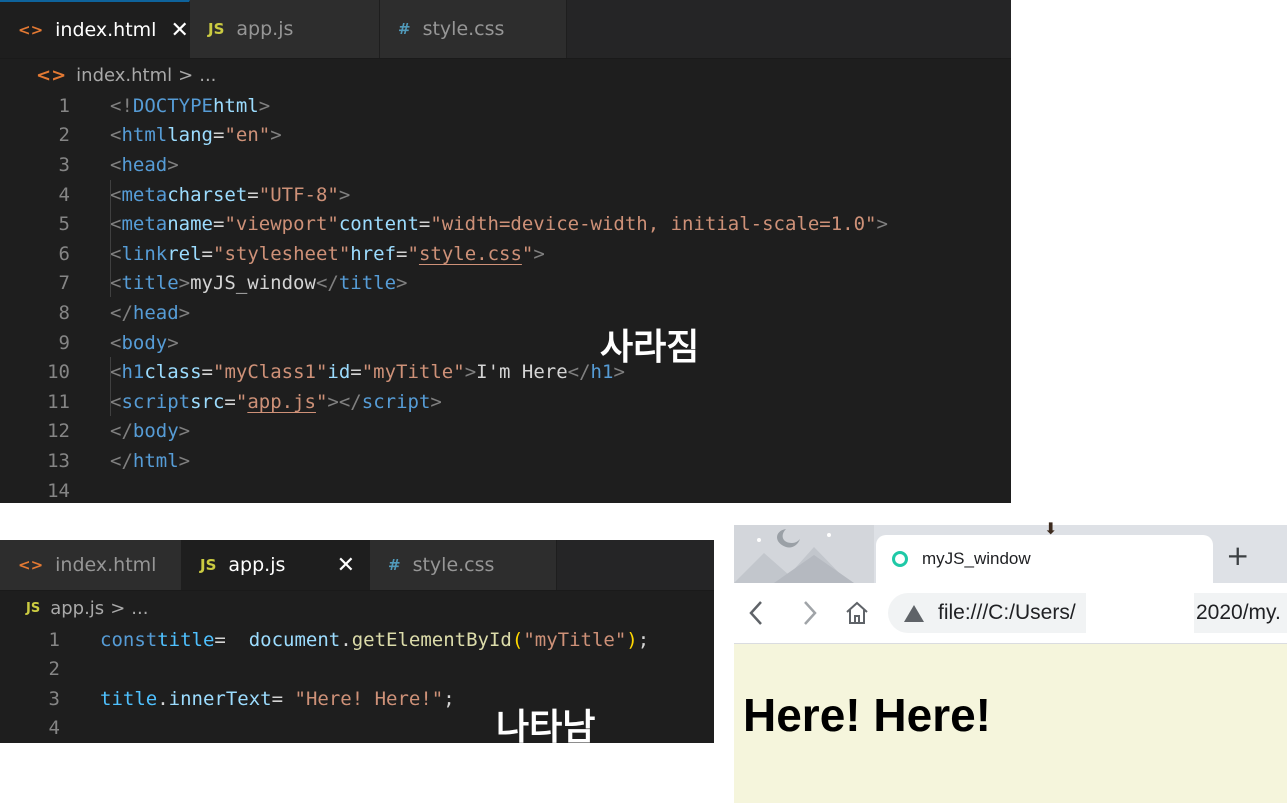  What do you see at coordinates (64, 283) in the screenshot?
I see `line-number: 7` at bounding box center [64, 283].